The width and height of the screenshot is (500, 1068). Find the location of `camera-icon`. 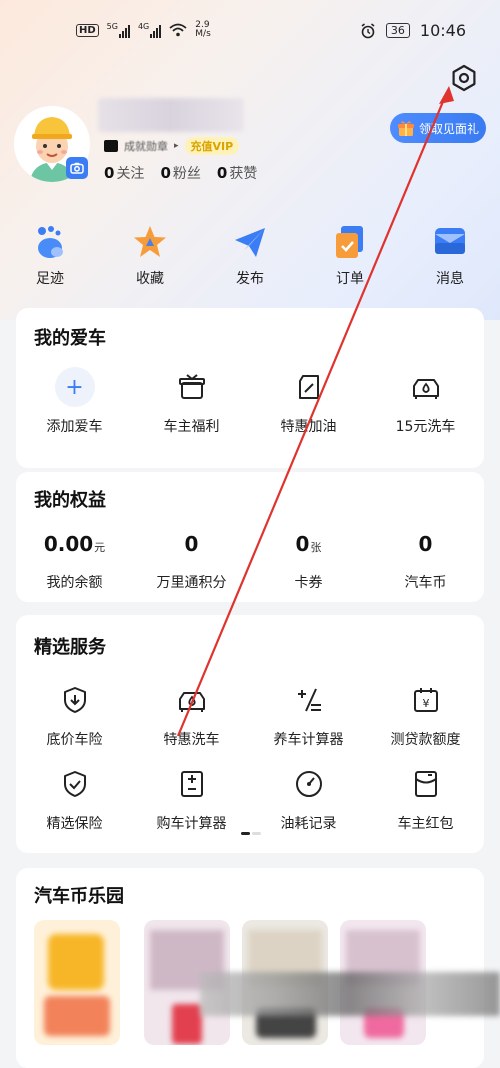

camera-icon is located at coordinates (77, 168).